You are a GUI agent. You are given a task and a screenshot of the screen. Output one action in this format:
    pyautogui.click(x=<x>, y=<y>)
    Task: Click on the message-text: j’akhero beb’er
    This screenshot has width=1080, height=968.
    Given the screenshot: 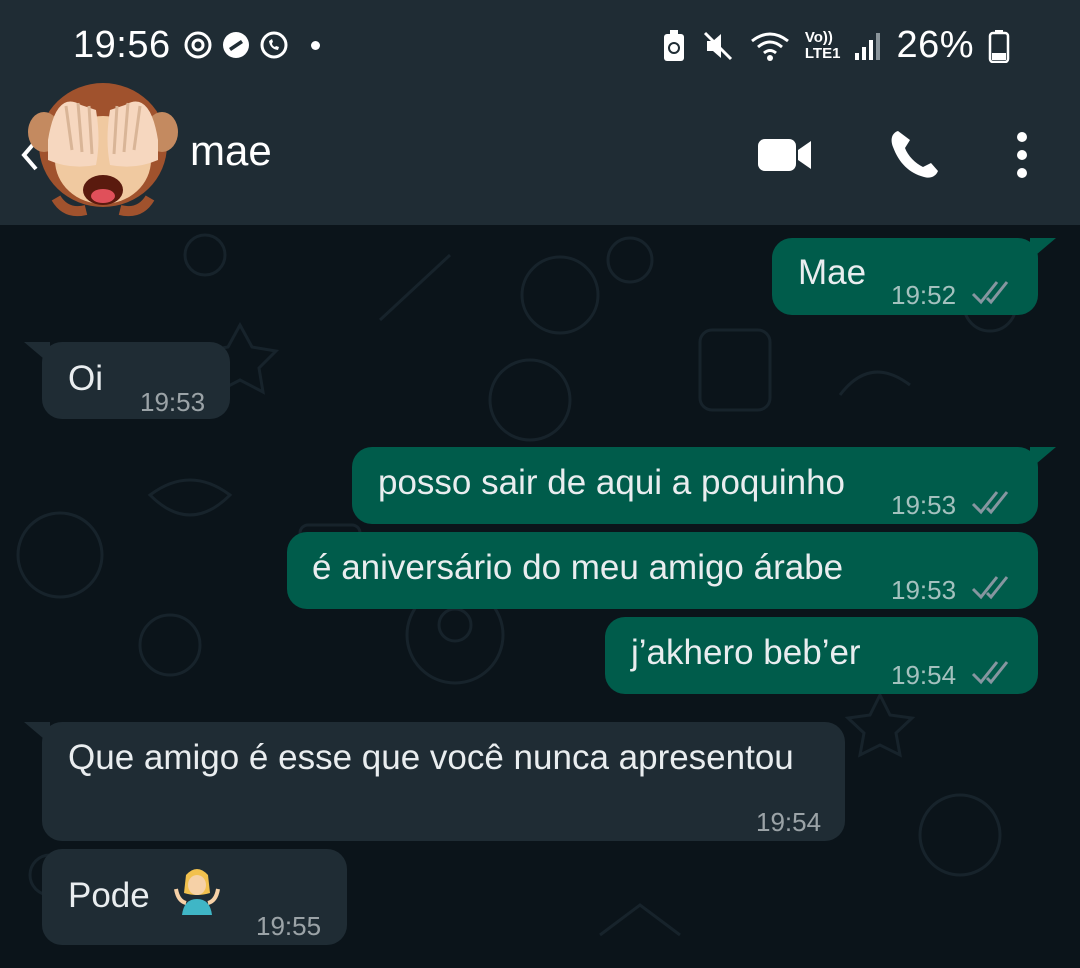 What is the action you would take?
    pyautogui.click(x=746, y=652)
    